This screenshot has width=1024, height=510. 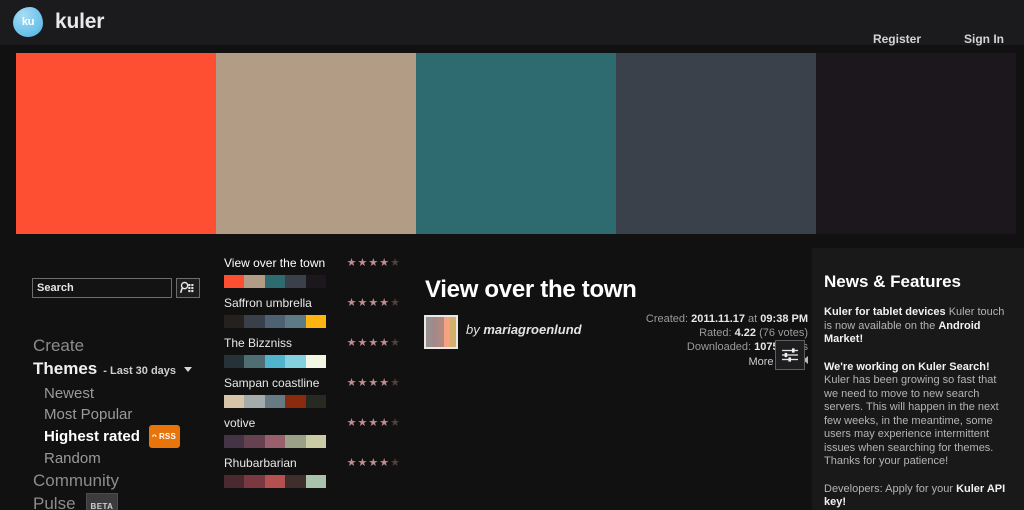 I want to click on detail-author-name: mariagroenlund, so click(x=532, y=329).